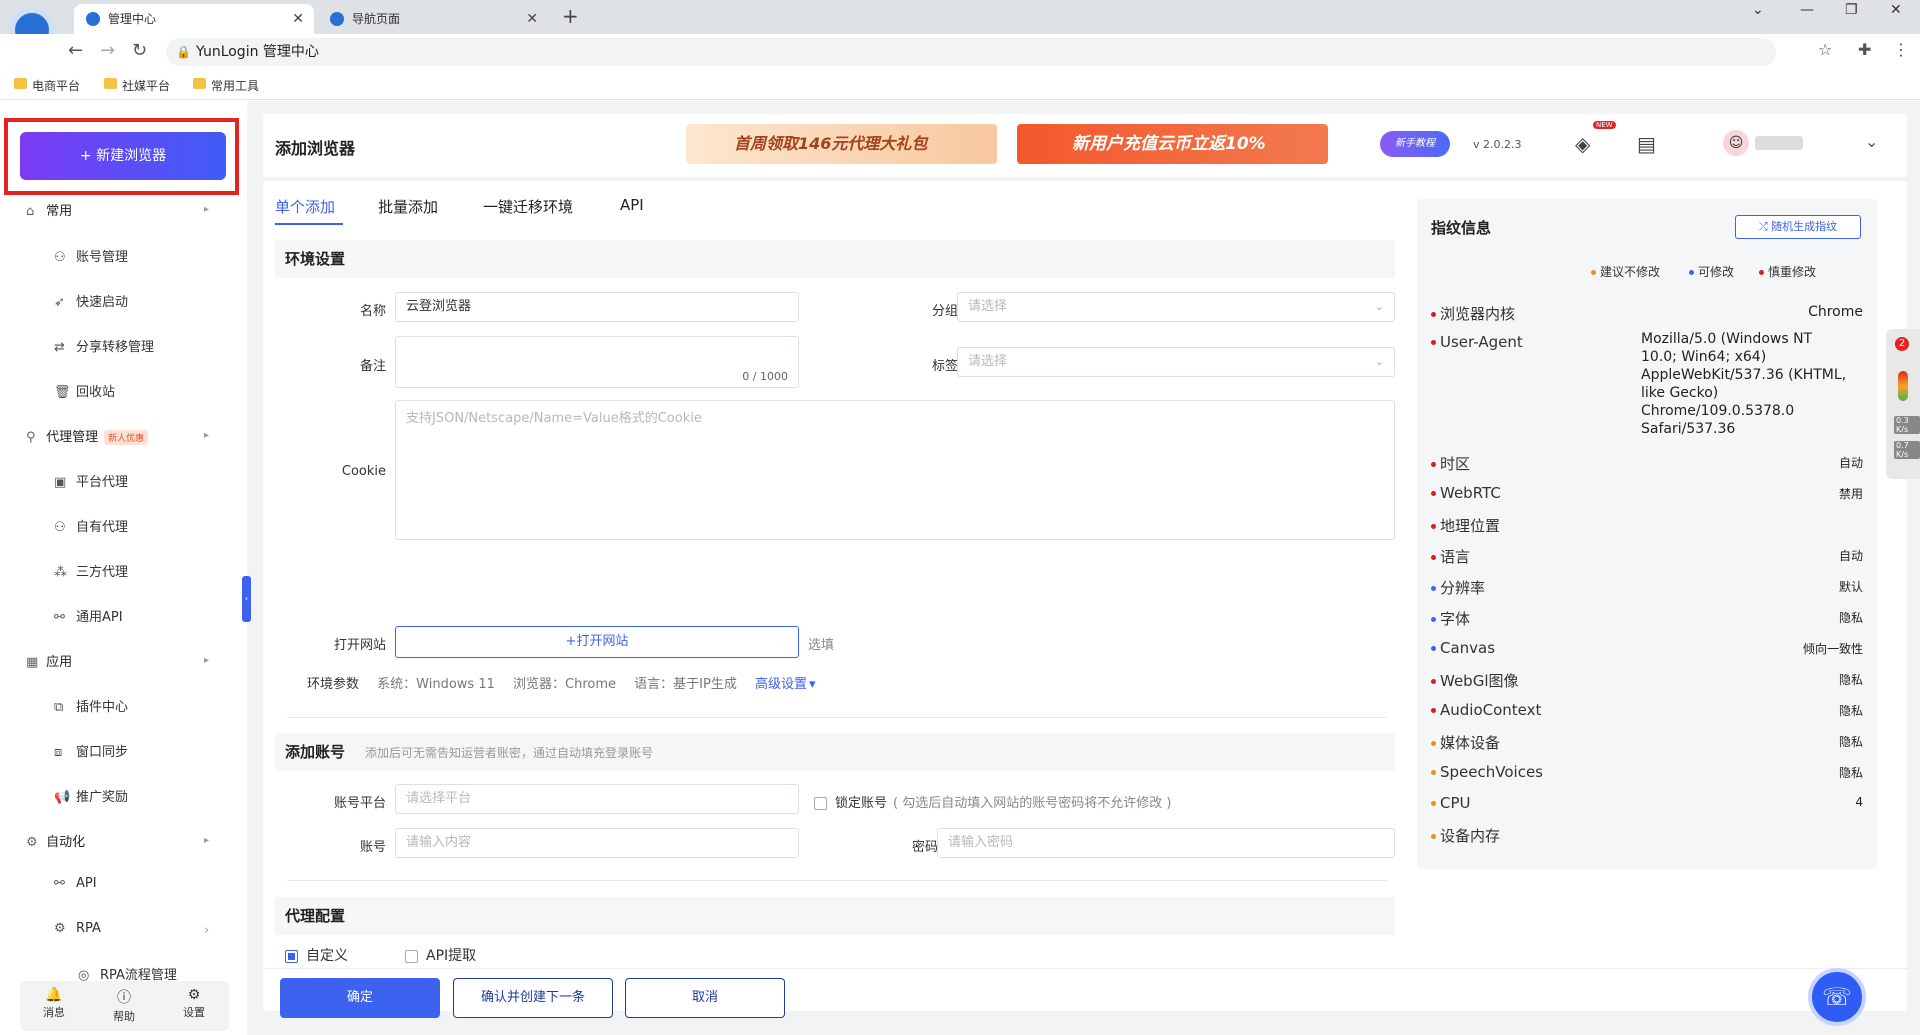  I want to click on bookmark-star-icon: ☆, so click(1825, 49).